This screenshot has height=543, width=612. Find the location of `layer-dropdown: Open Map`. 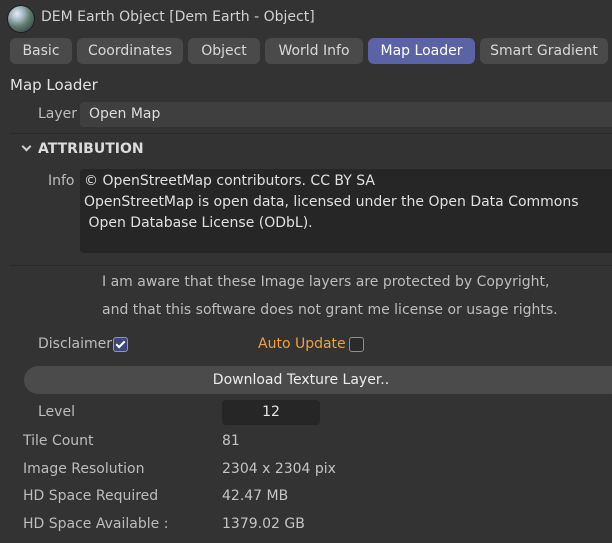

layer-dropdown: Open Map is located at coordinates (346, 114).